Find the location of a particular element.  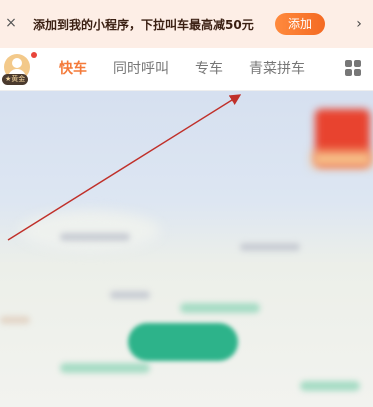

promo-card-shadow is located at coordinates (342, 159).